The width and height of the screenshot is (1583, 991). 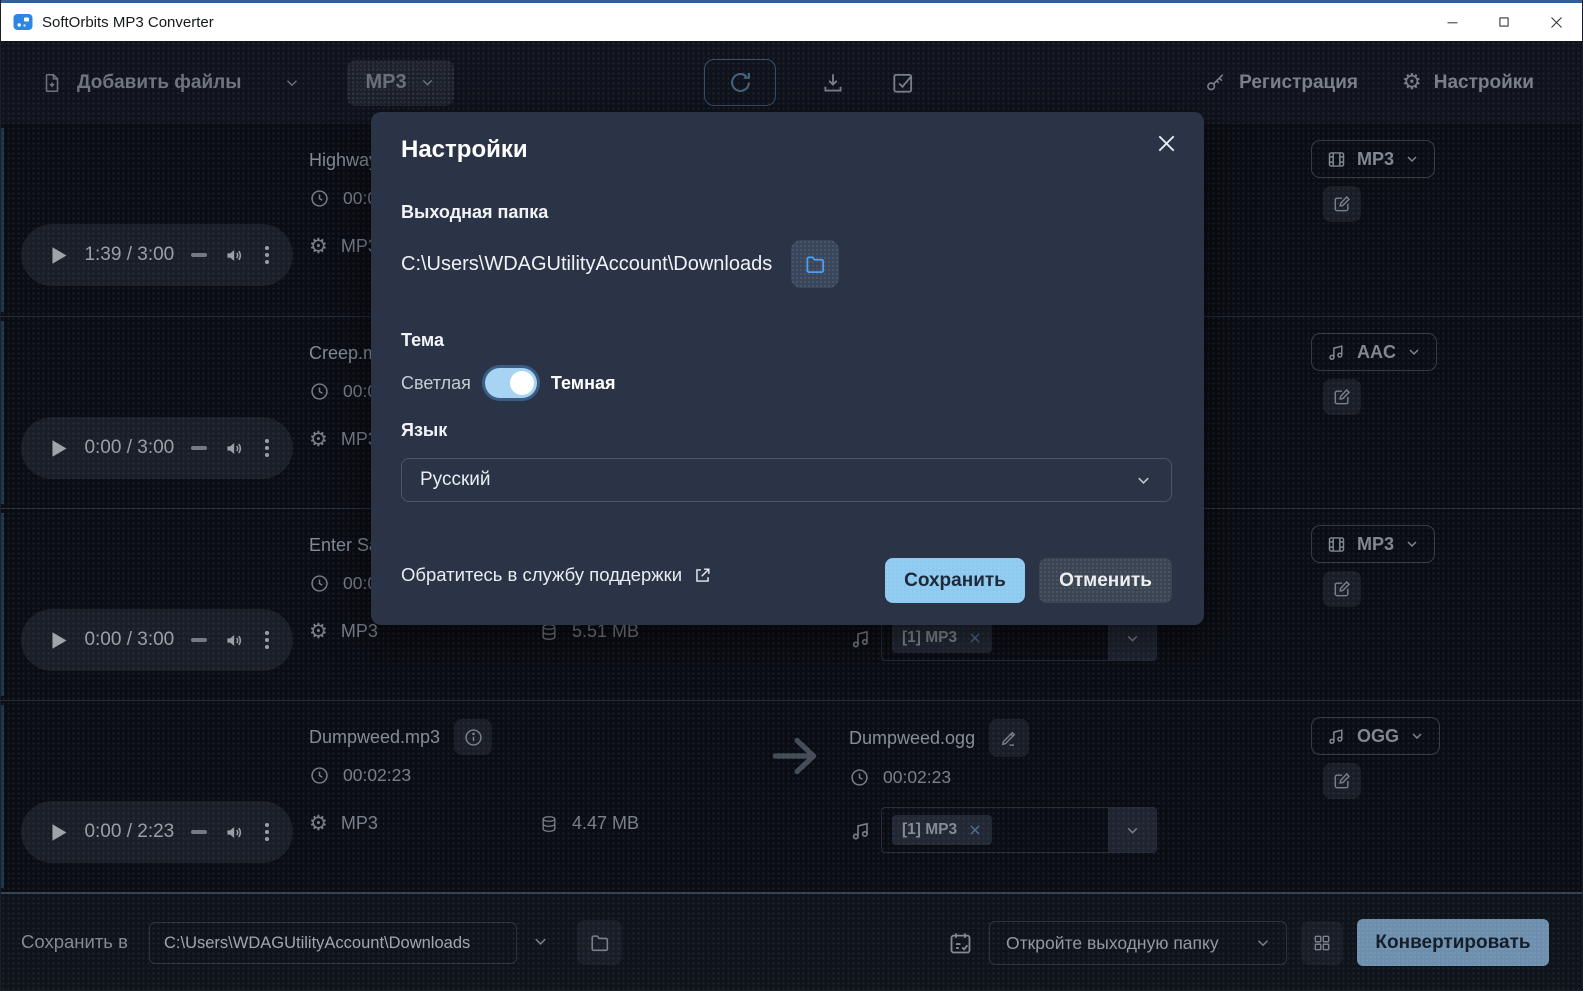 What do you see at coordinates (1504, 22) in the screenshot?
I see `maximize-button` at bounding box center [1504, 22].